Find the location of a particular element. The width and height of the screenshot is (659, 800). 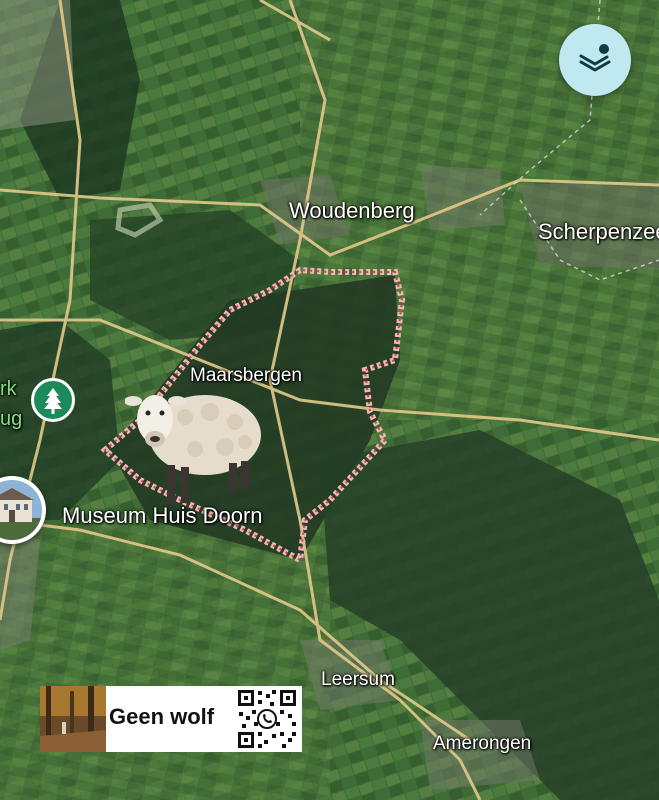

label-woudenberg: Woudenberg is located at coordinates (352, 211).